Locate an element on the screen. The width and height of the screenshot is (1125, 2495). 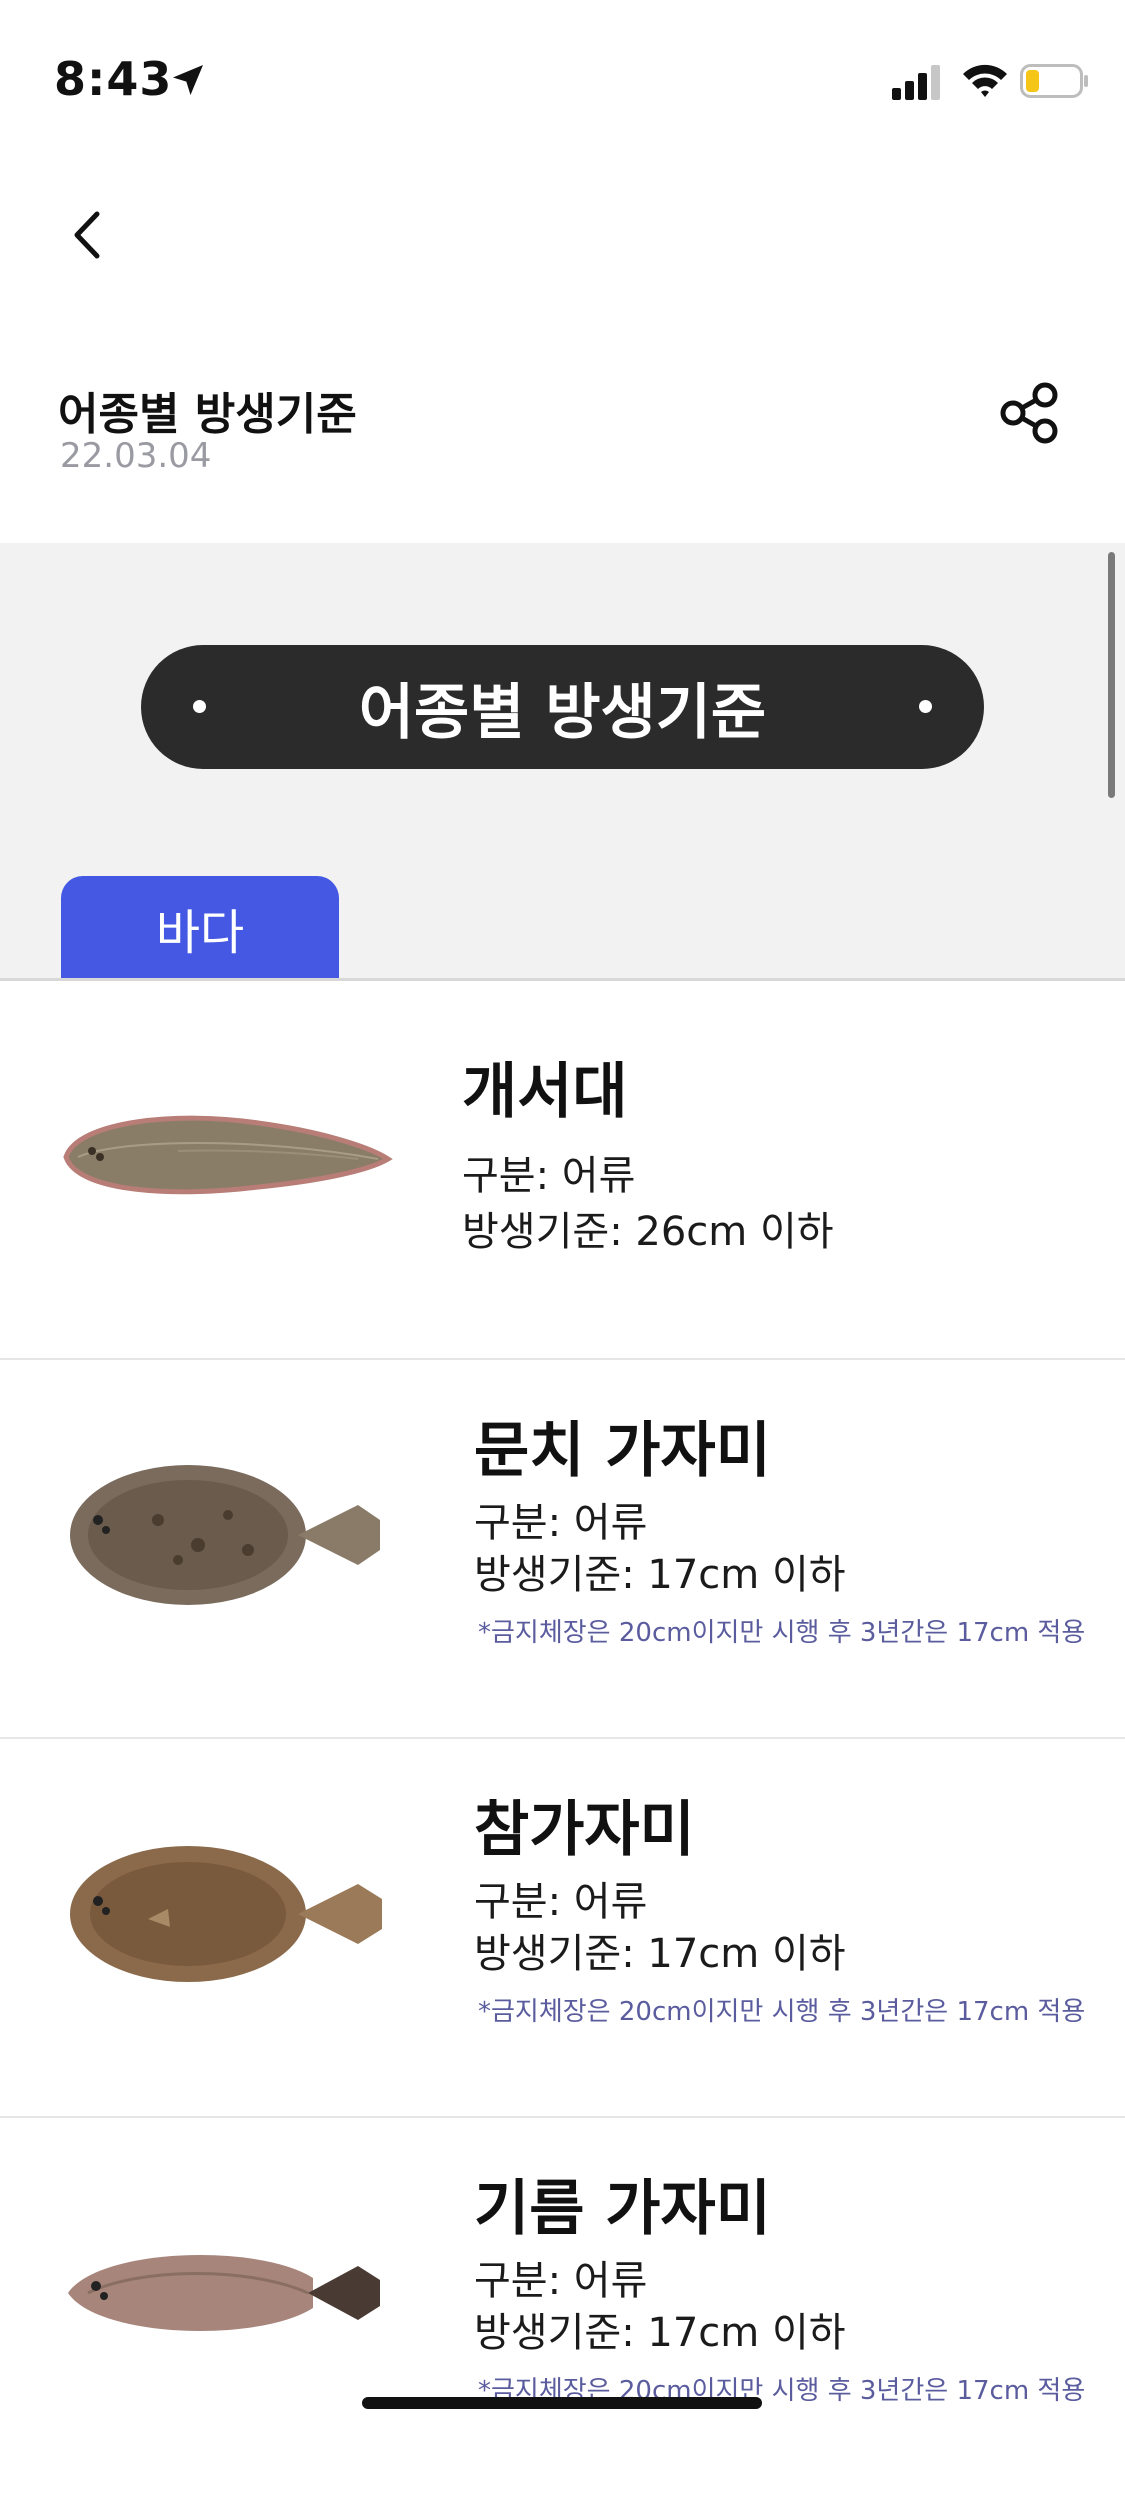
chevron-left-icon is located at coordinates (87, 235).